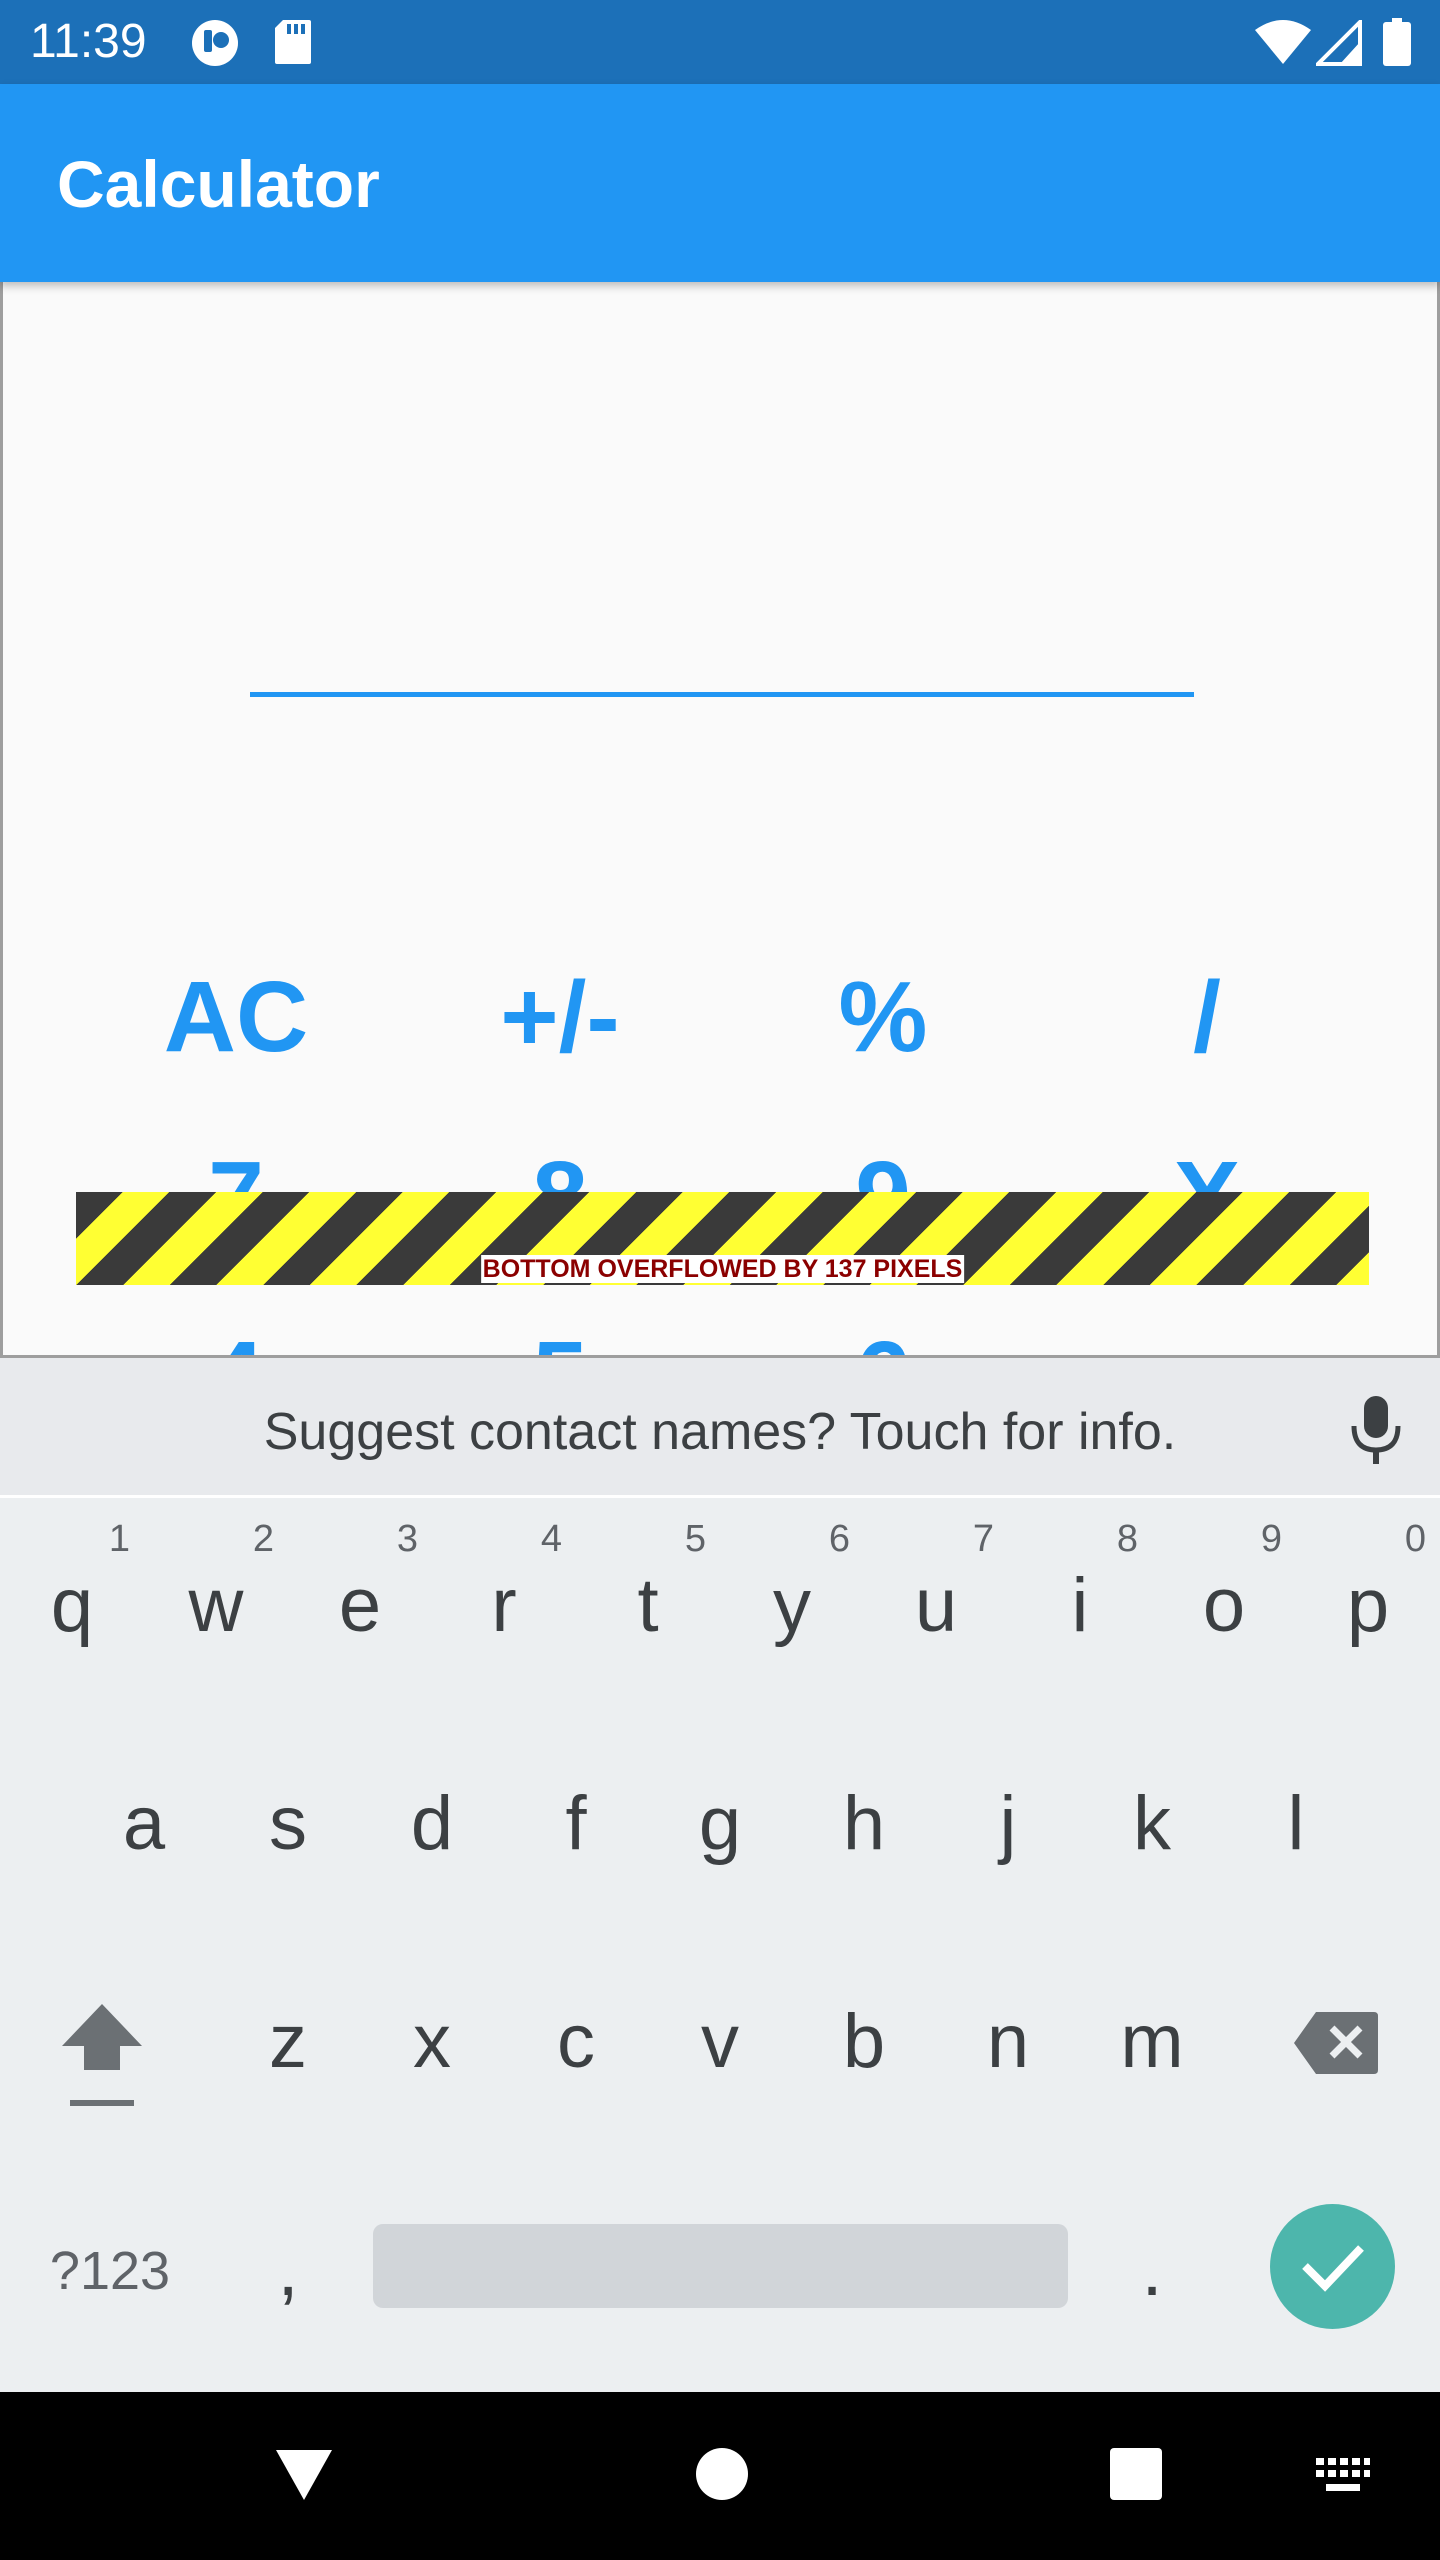 This screenshot has width=1440, height=2560. I want to click on key-subtract: -, so click(1207, 1336).